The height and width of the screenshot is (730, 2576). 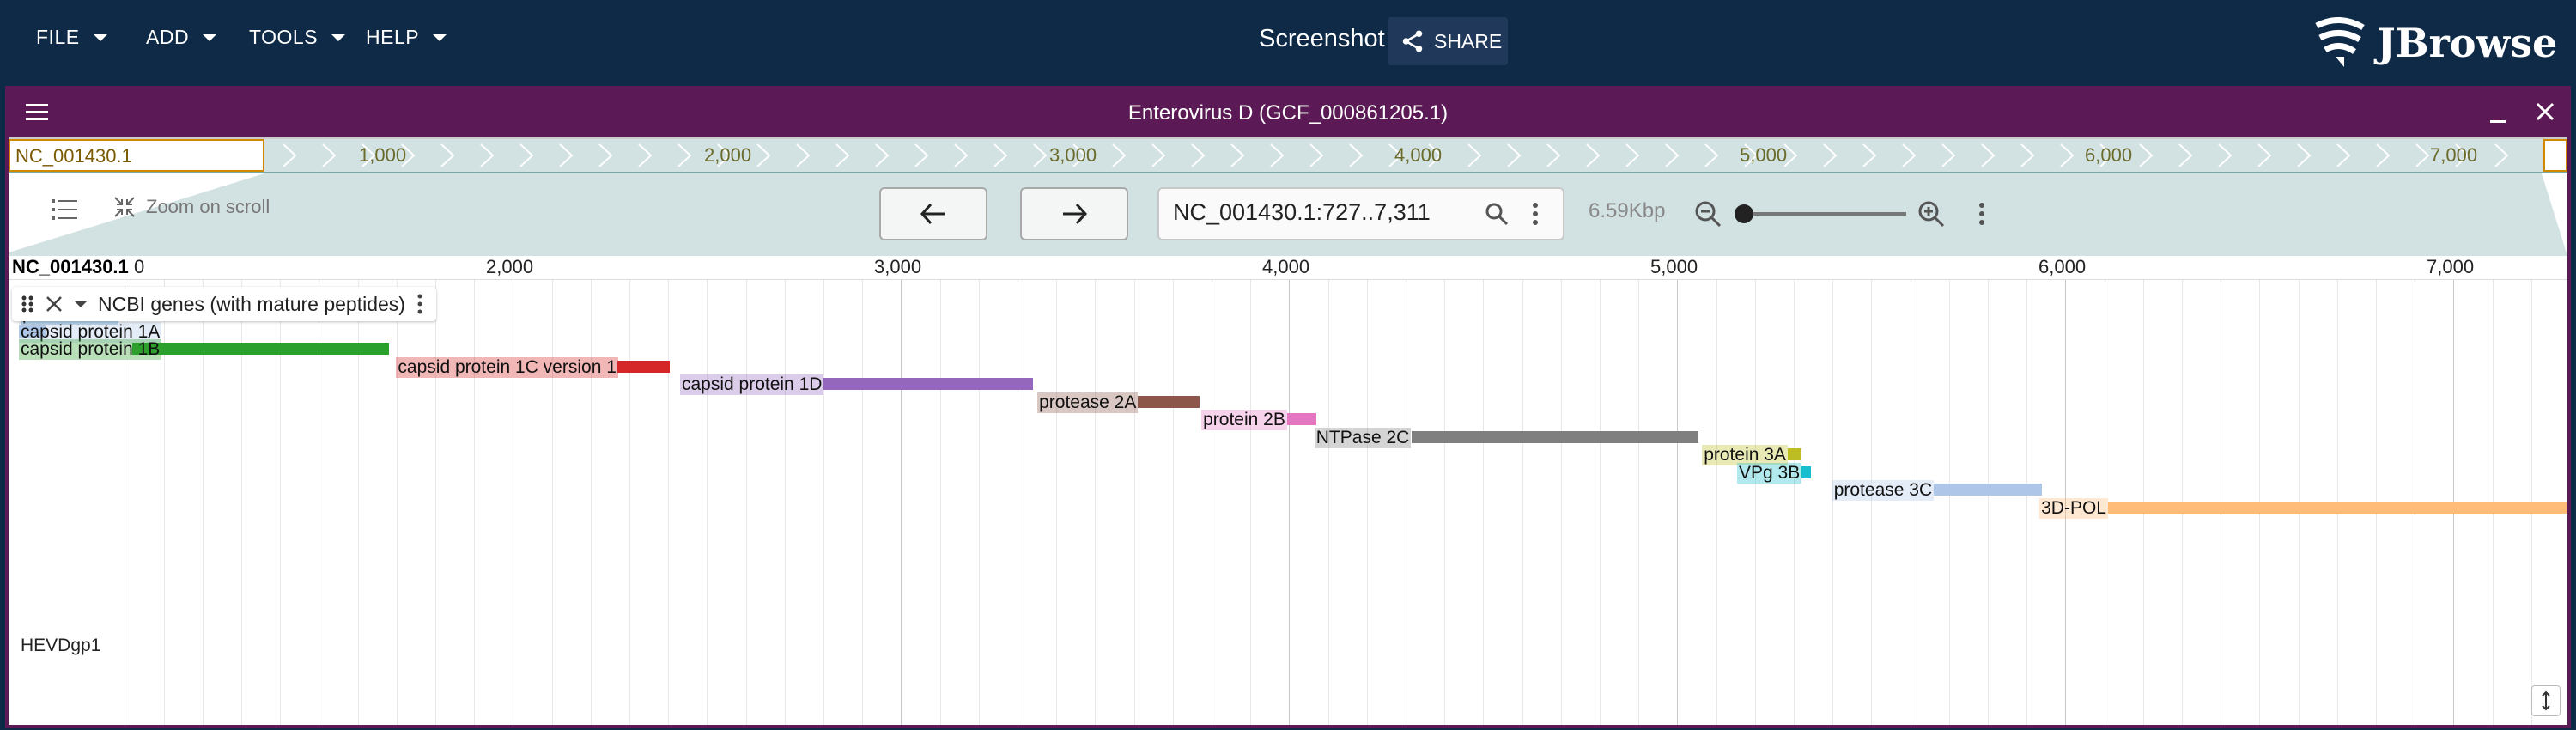 What do you see at coordinates (61, 646) in the screenshot?
I see `gene-label: HEVDgp1` at bounding box center [61, 646].